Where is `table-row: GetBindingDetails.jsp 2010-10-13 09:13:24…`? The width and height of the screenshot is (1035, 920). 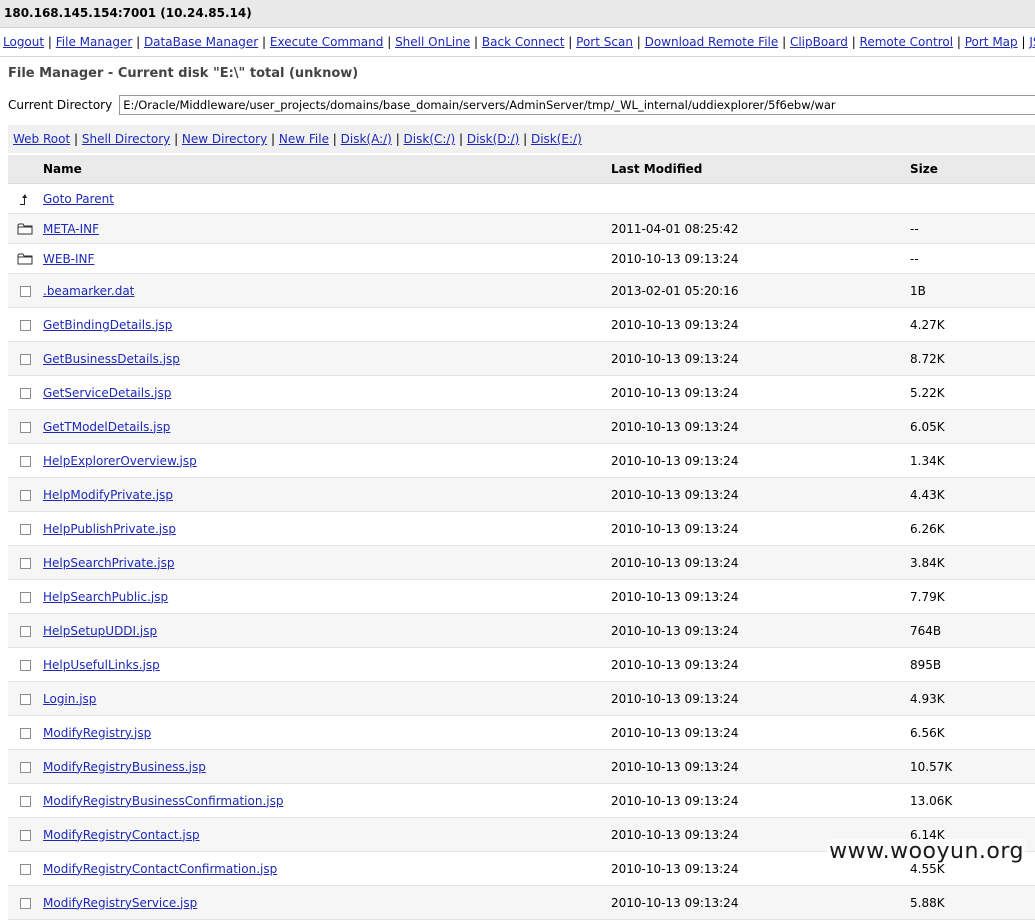 table-row: GetBindingDetails.jsp 2010-10-13 09:13:24… is located at coordinates (521, 324).